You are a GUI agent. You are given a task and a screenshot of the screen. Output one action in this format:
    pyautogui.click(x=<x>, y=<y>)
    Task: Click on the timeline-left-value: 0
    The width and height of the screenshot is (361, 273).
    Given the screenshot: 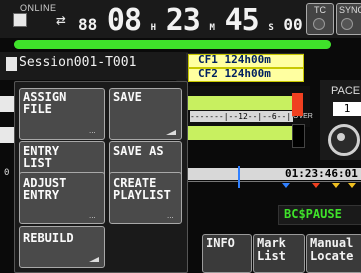 What is the action you would take?
    pyautogui.click(x=7, y=173)
    